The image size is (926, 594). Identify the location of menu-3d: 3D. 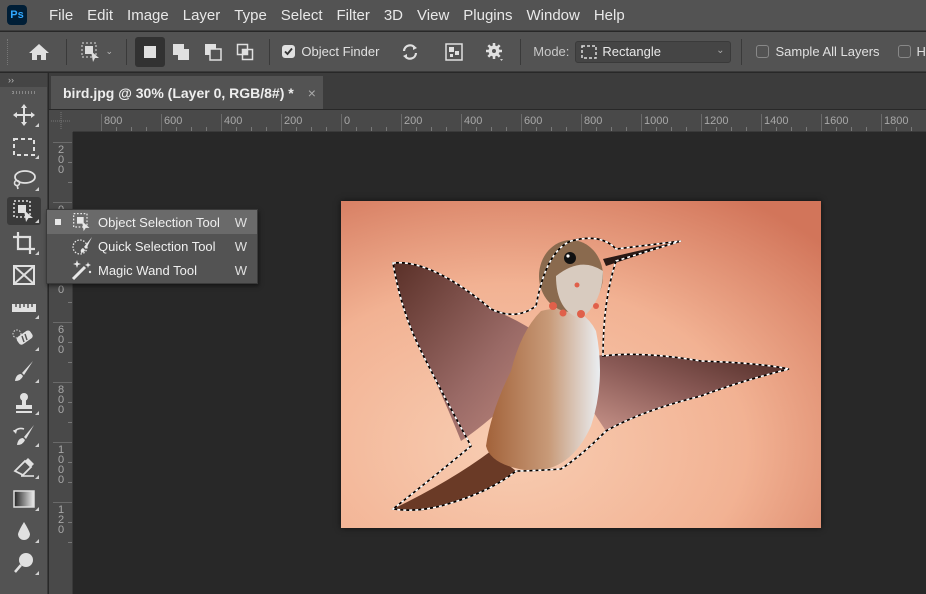
(393, 15).